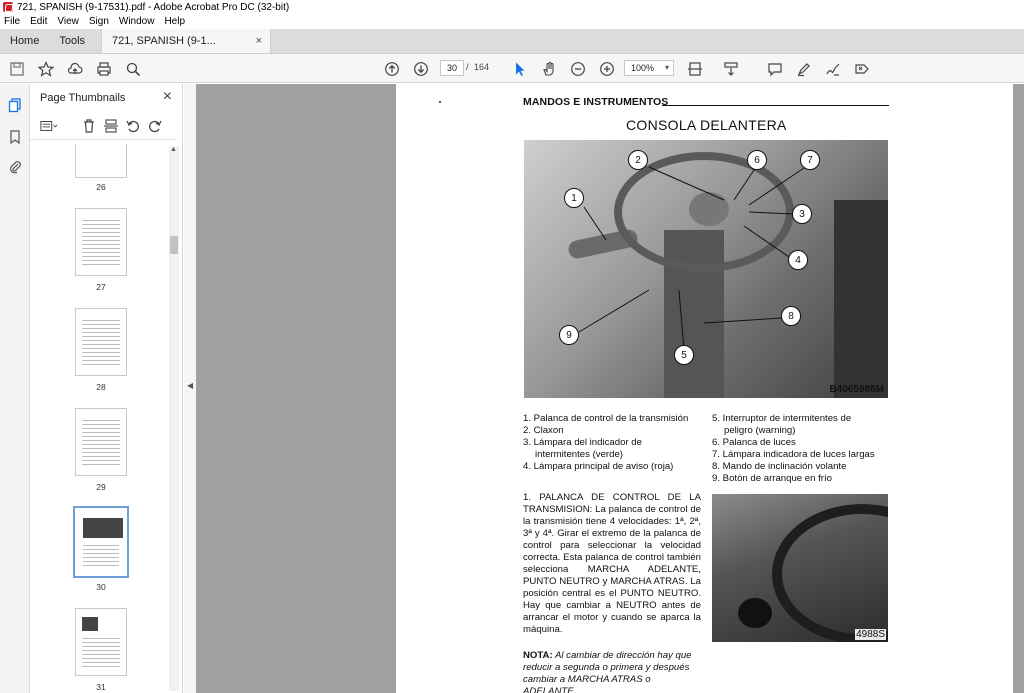 This screenshot has width=1024, height=693. I want to click on rotate-right-icon, so click(155, 126).